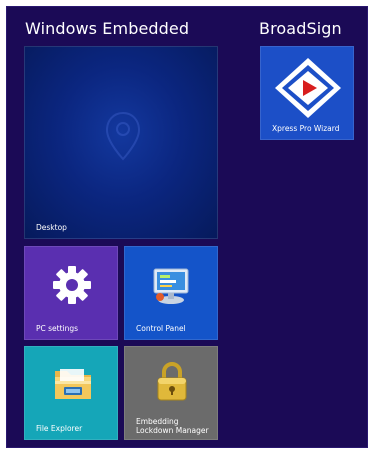  Describe the element at coordinates (172, 382) in the screenshot. I see `padlock-icon` at that location.